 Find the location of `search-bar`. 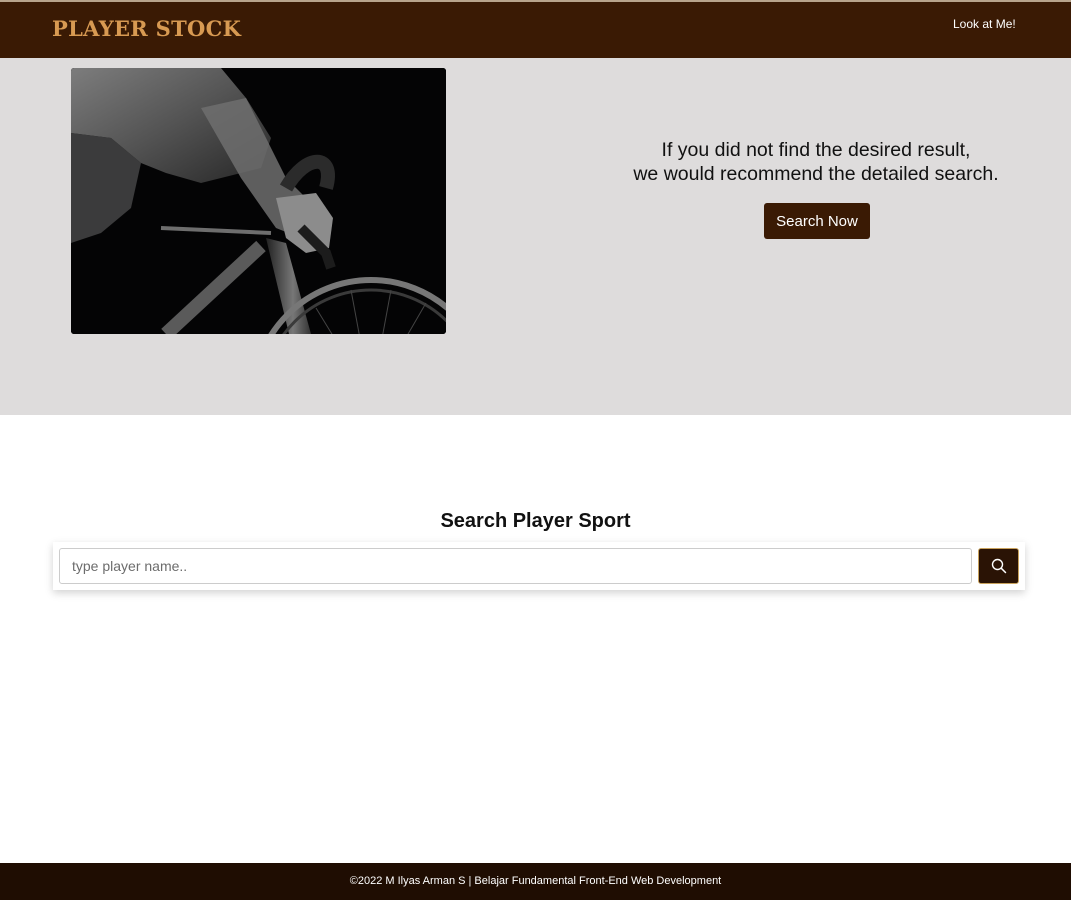

search-bar is located at coordinates (539, 566).